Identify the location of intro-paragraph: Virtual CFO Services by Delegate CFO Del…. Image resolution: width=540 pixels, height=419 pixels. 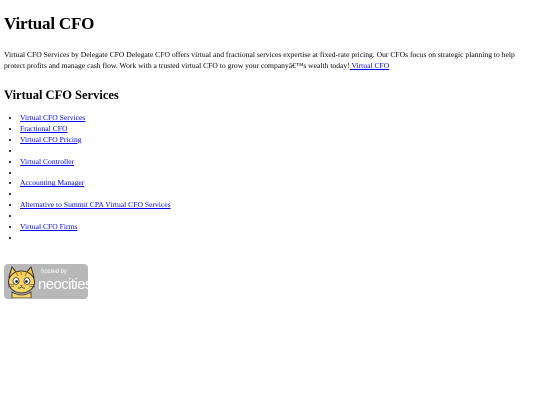
(269, 60).